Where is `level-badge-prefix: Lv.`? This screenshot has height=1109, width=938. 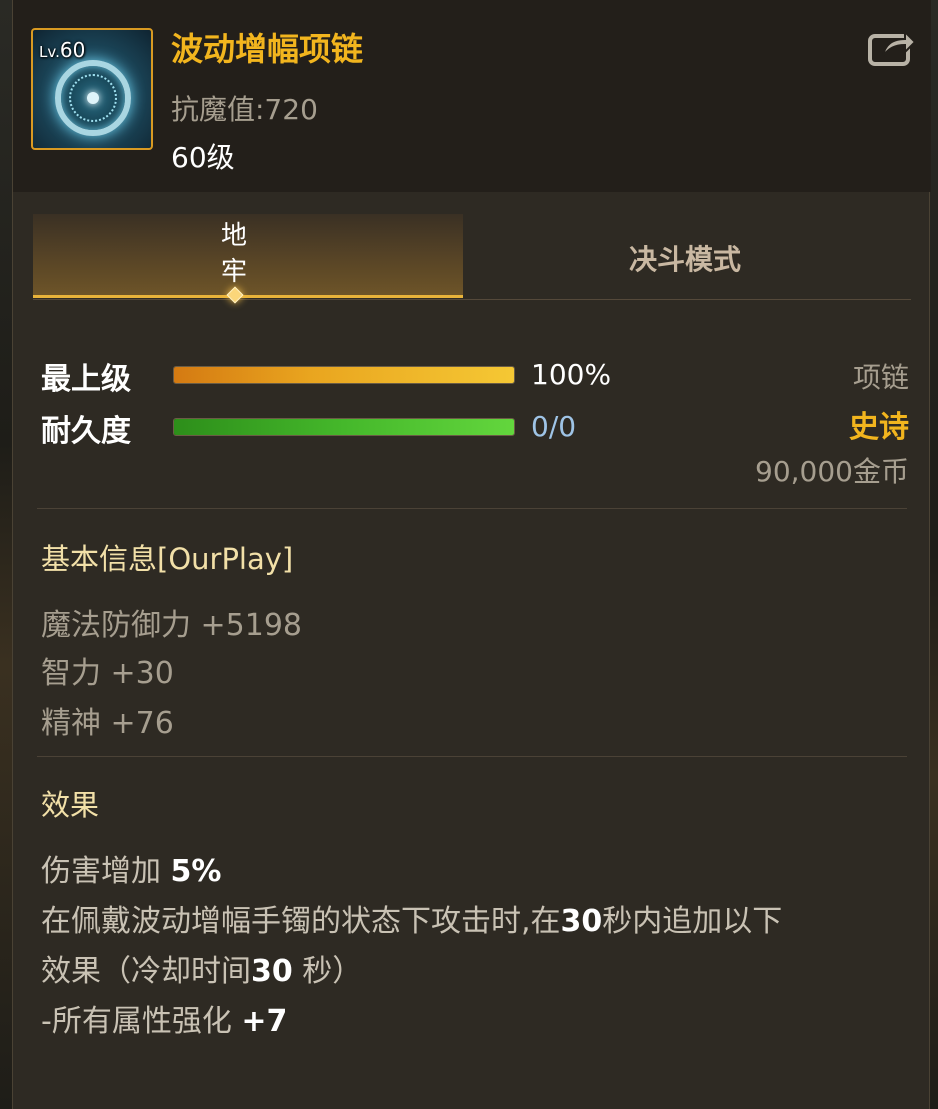
level-badge-prefix: Lv. is located at coordinates (49, 52).